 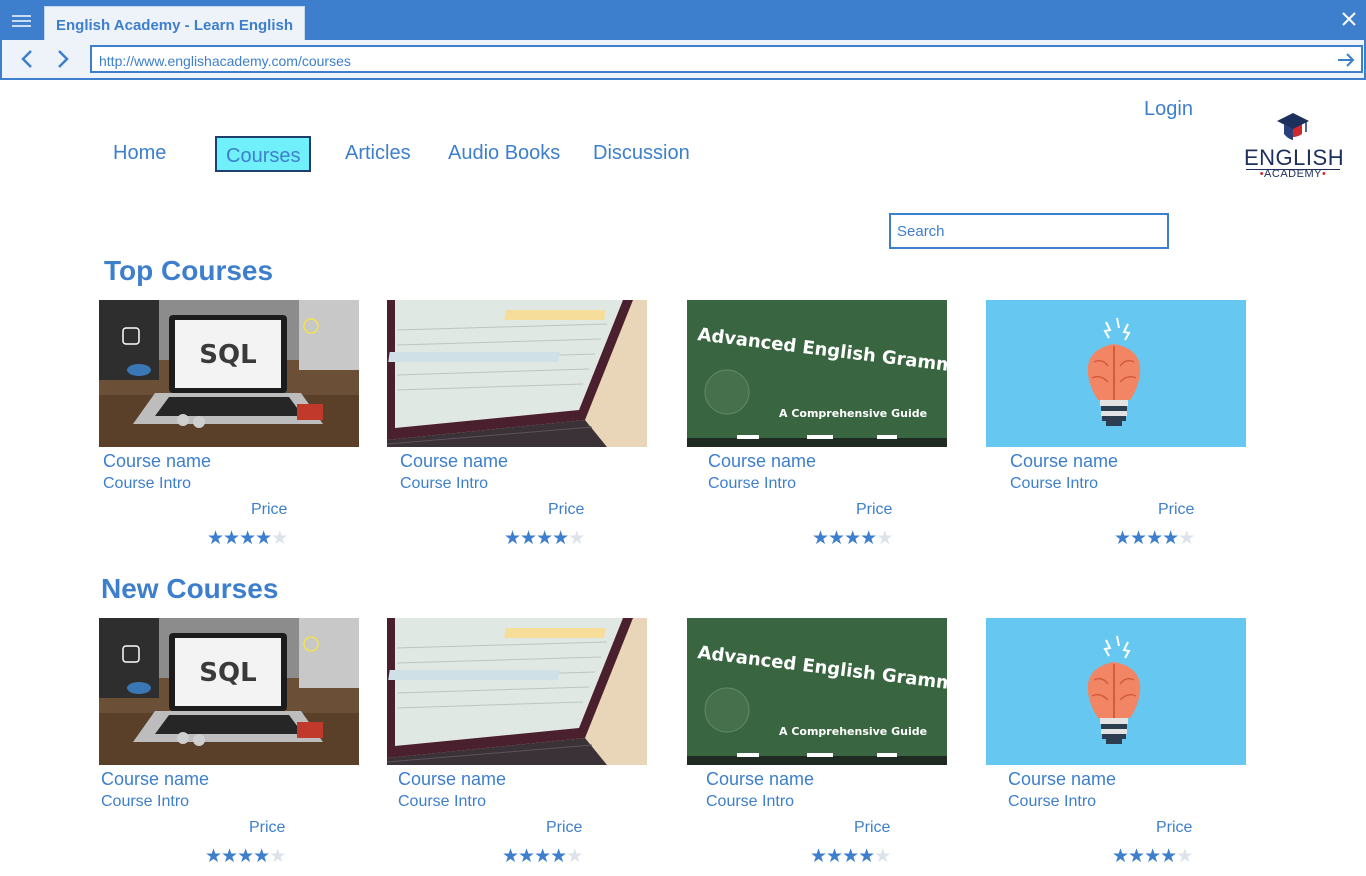 I want to click on address-bar: http://www.englishacademy.com/courses, so click(x=726, y=59).